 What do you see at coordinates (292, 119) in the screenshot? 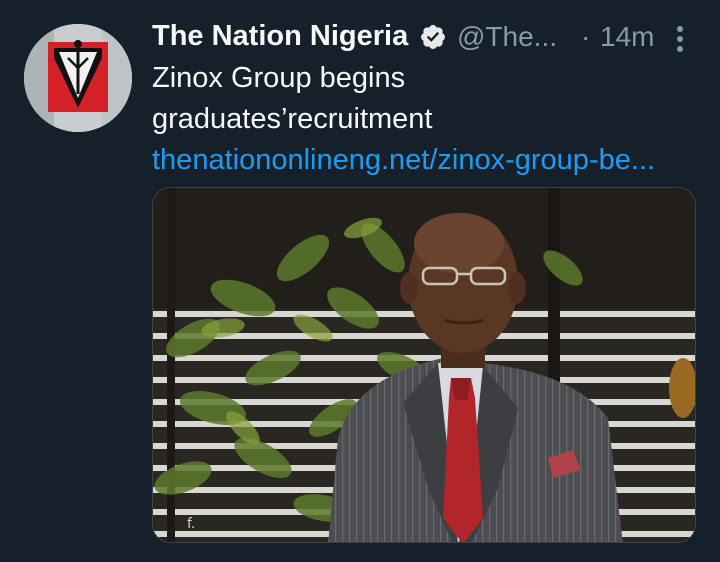
I see `tweet-text-line: graduates’recruitment` at bounding box center [292, 119].